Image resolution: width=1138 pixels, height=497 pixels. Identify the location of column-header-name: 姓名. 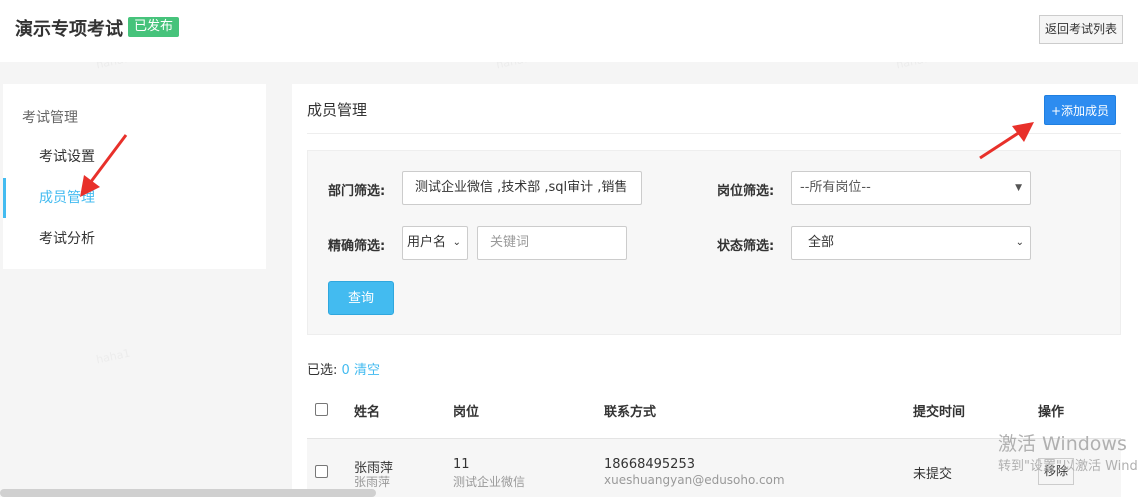
(367, 412).